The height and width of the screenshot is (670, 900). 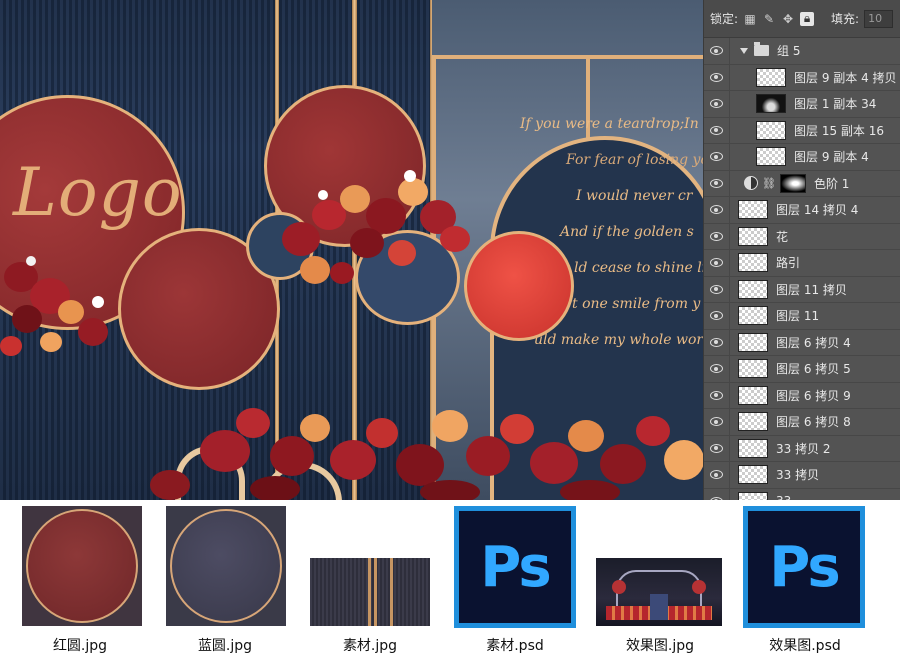 I want to click on file-item: Ps 效果图.psd, so click(x=805, y=585).